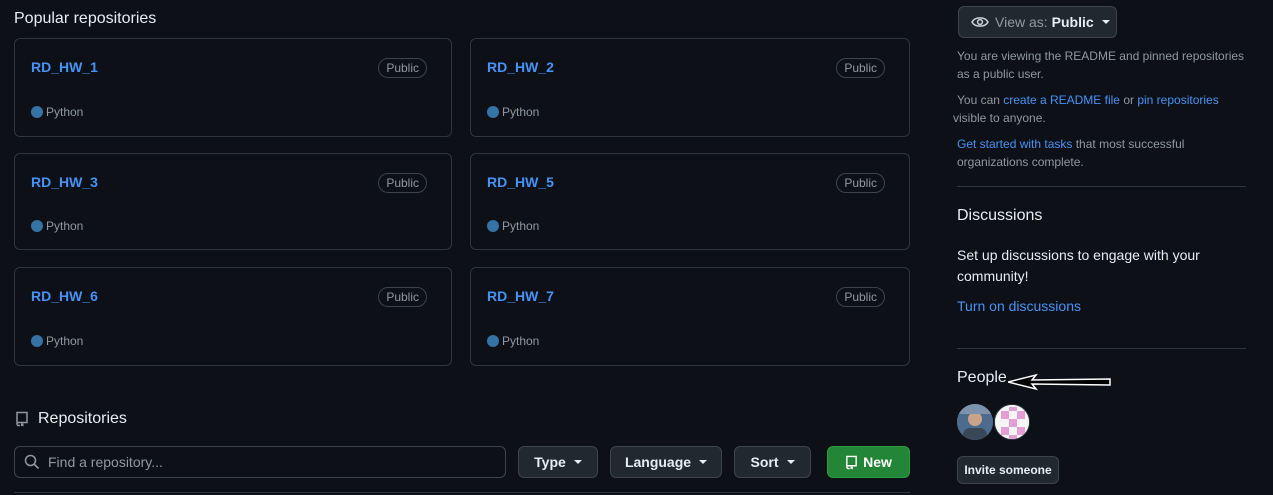 This screenshot has height=495, width=1273. I want to click on repo-card: RD_HW_2 Public Python, so click(690, 87).